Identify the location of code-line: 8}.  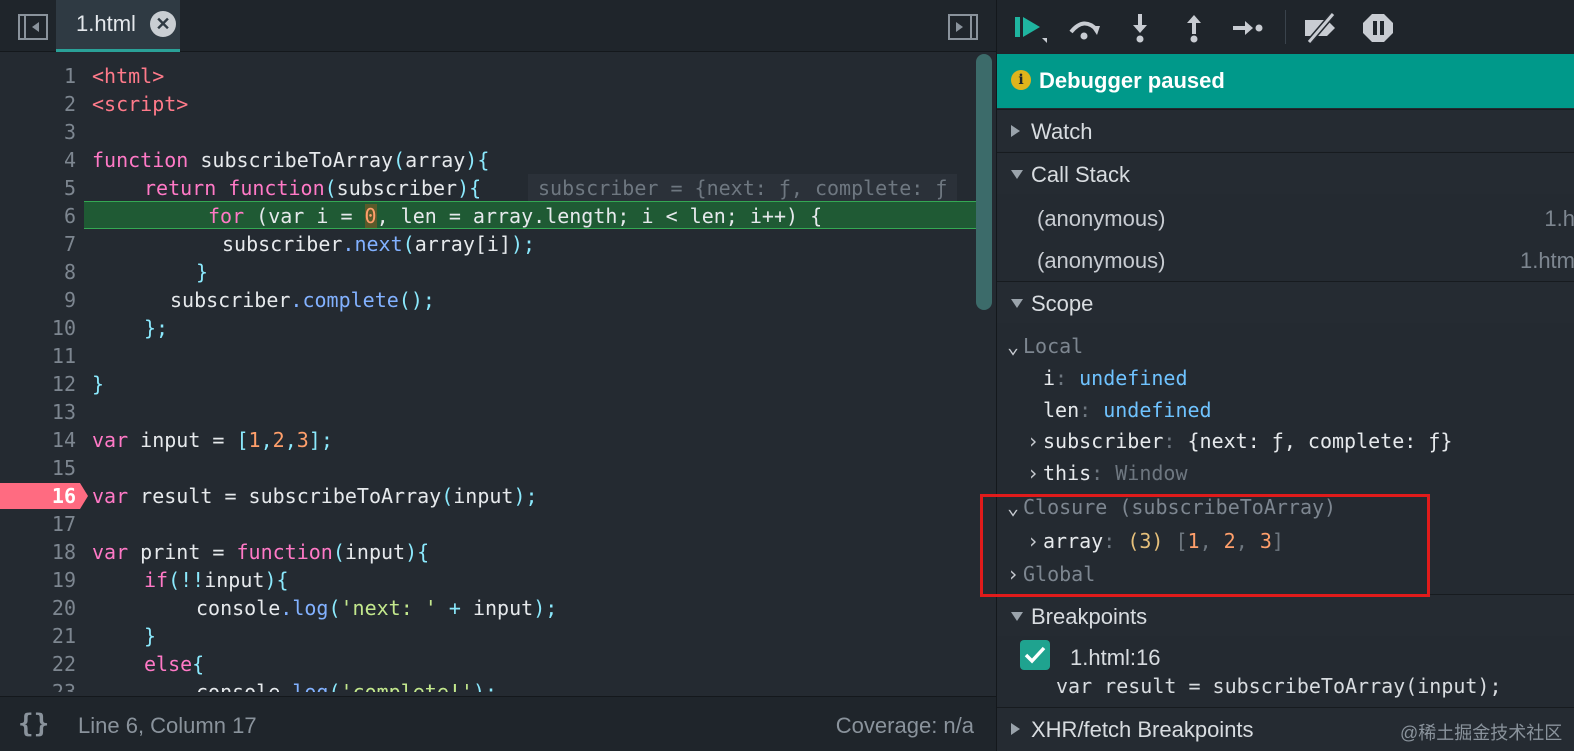
(488, 272).